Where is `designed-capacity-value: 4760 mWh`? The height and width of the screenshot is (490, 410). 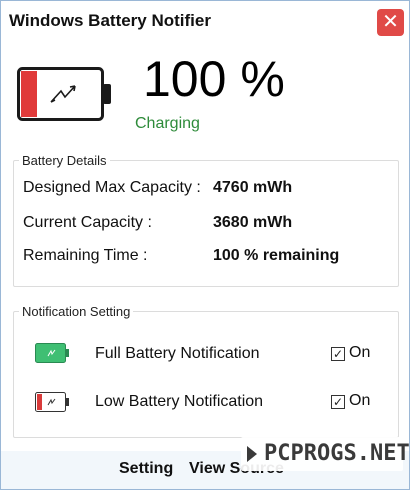 designed-capacity-value: 4760 mWh is located at coordinates (253, 187).